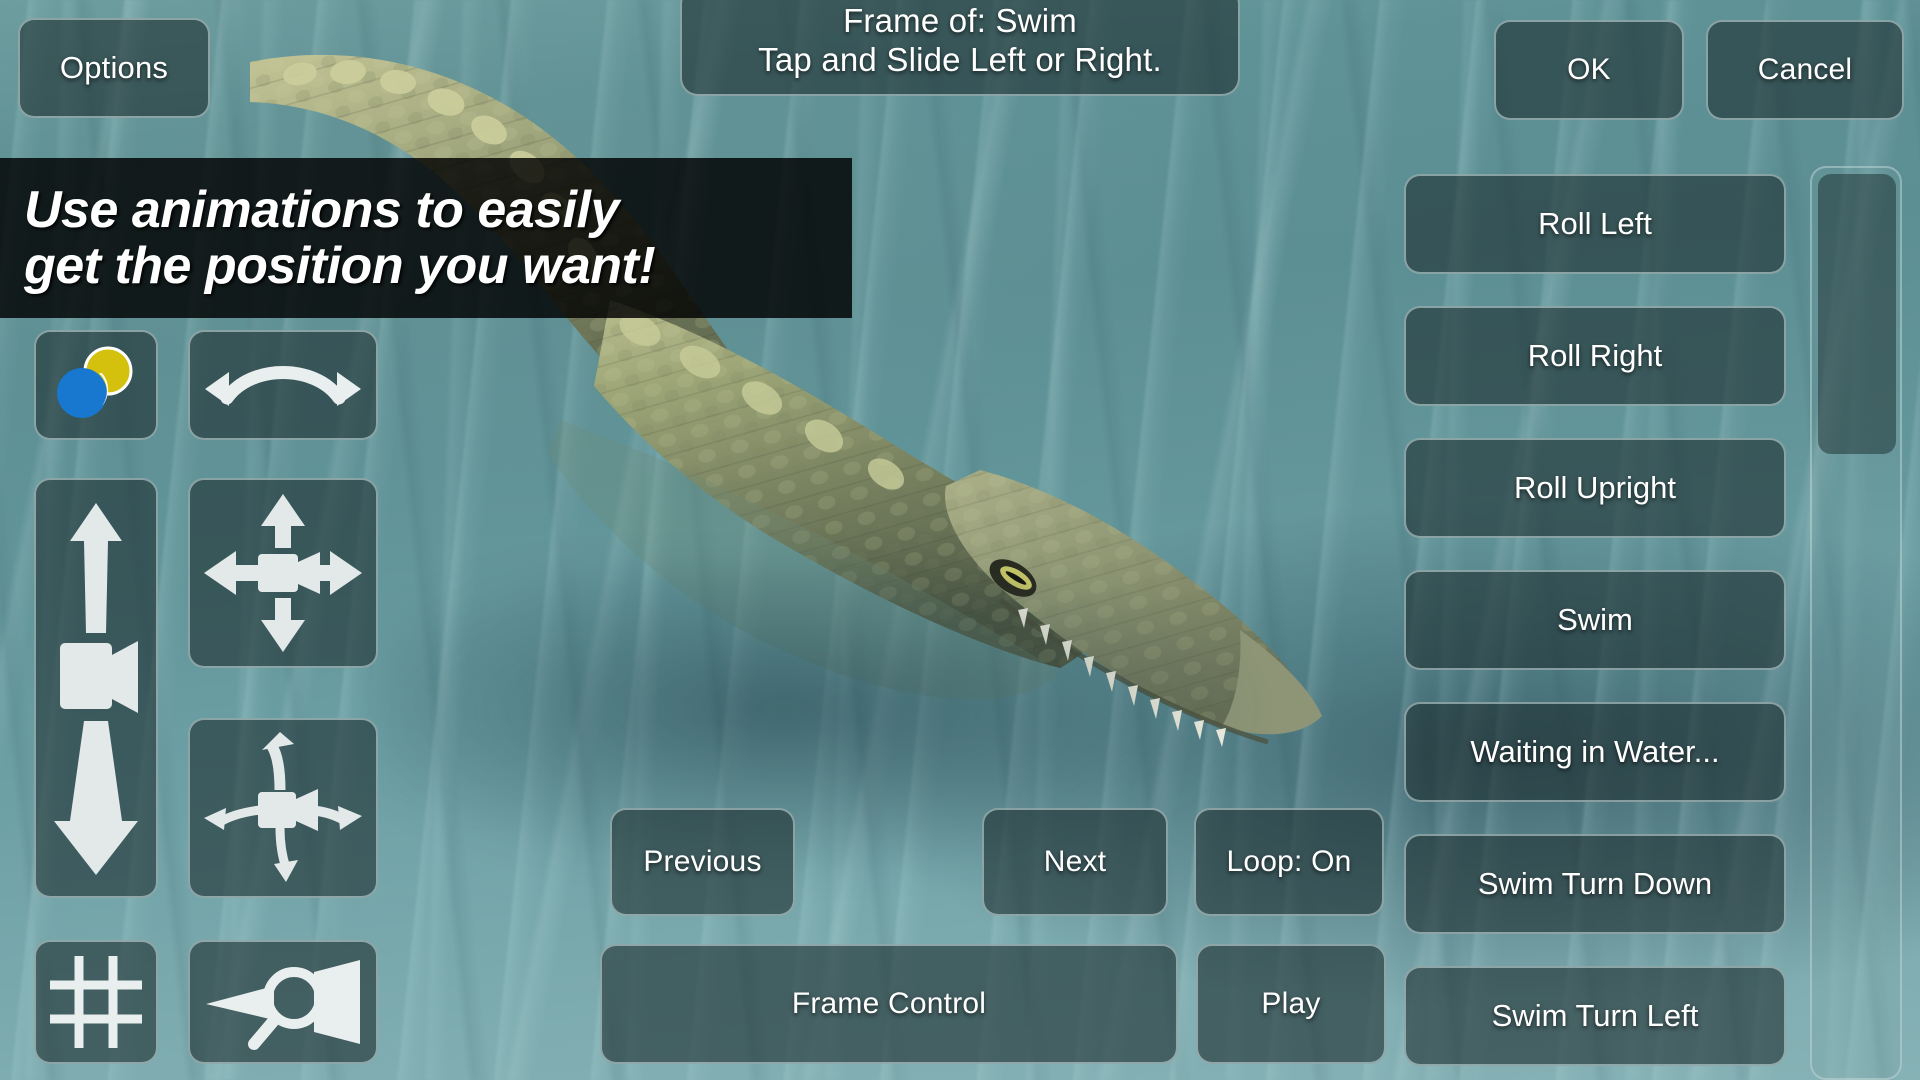  Describe the element at coordinates (960, 21) in the screenshot. I see `frame-title-line1: Frame of: Swim` at that location.